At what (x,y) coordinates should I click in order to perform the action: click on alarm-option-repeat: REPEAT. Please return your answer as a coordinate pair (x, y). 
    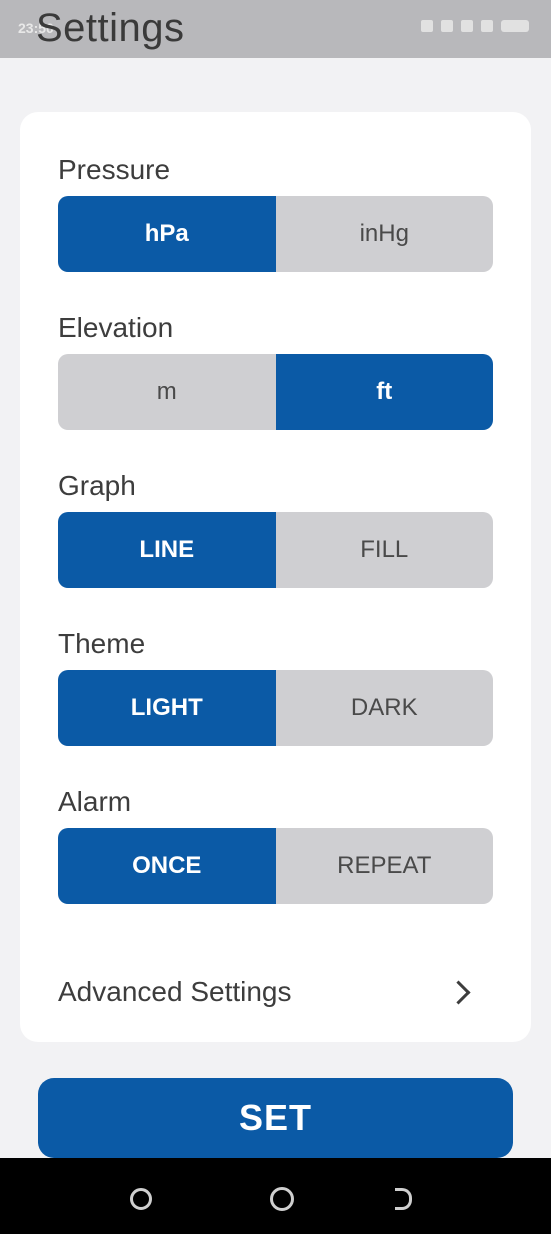
    Looking at the image, I should click on (384, 866).